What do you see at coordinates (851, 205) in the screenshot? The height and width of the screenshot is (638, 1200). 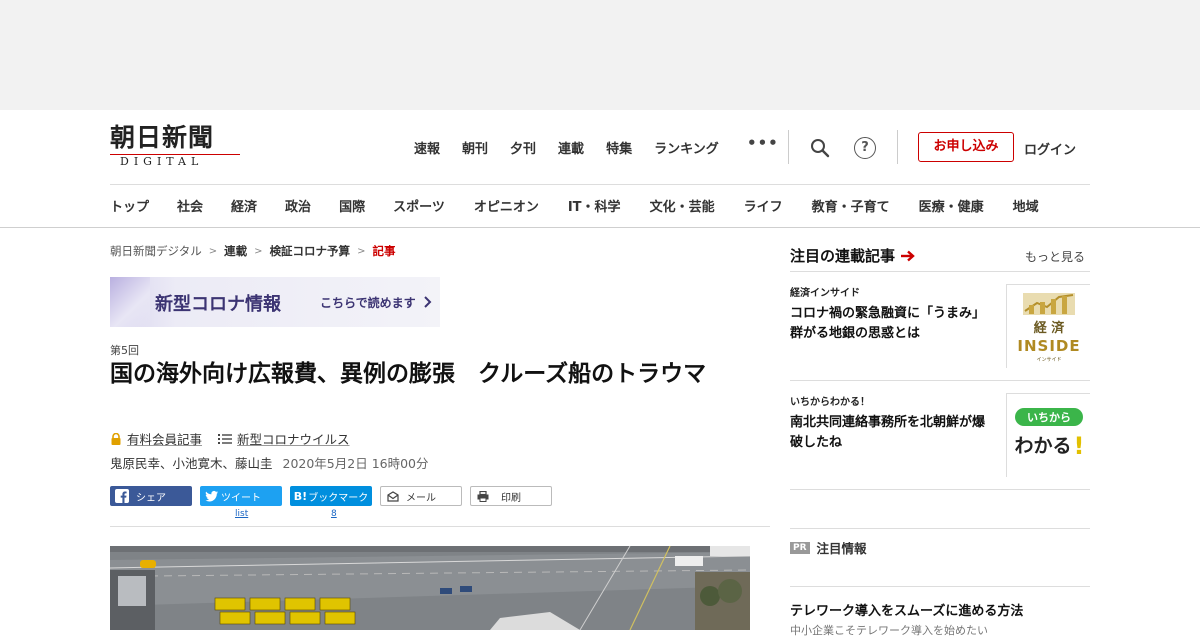 I see `cat-education: 教育・子育て` at bounding box center [851, 205].